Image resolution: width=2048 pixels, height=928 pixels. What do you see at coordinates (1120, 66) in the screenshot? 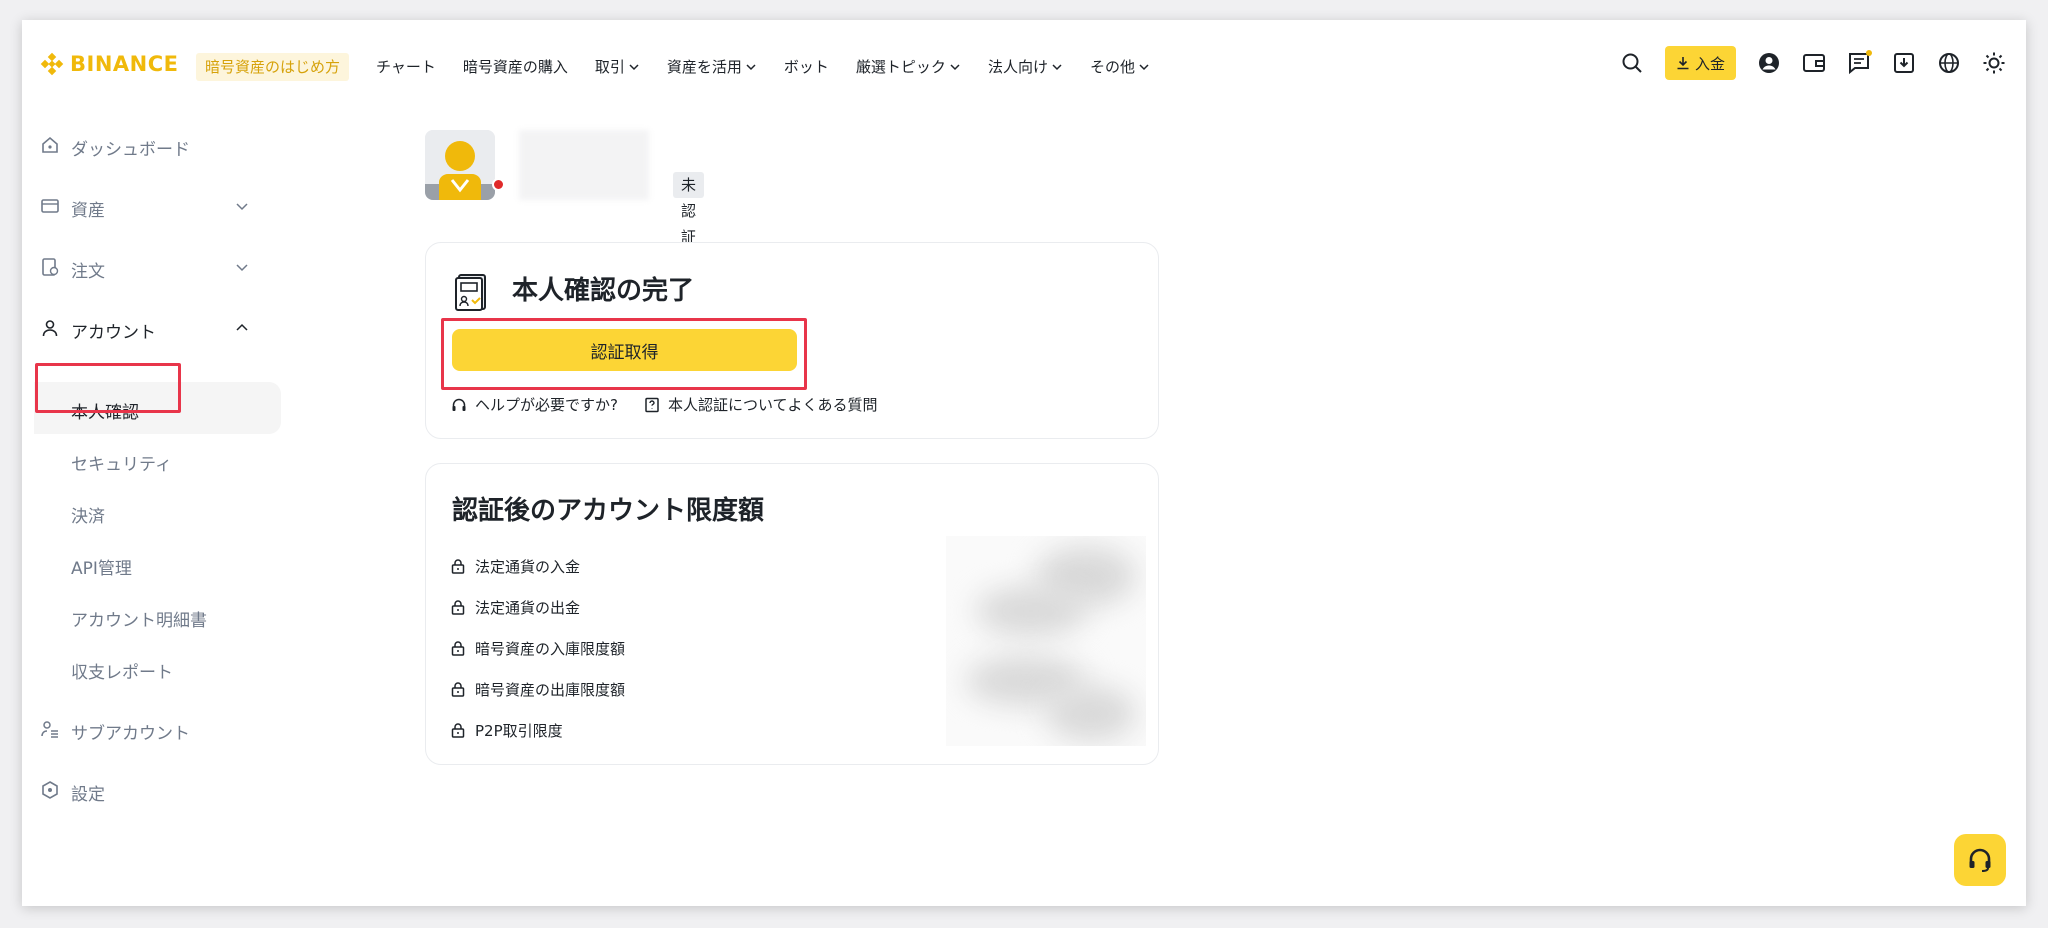
I see `nav-more: その他` at bounding box center [1120, 66].